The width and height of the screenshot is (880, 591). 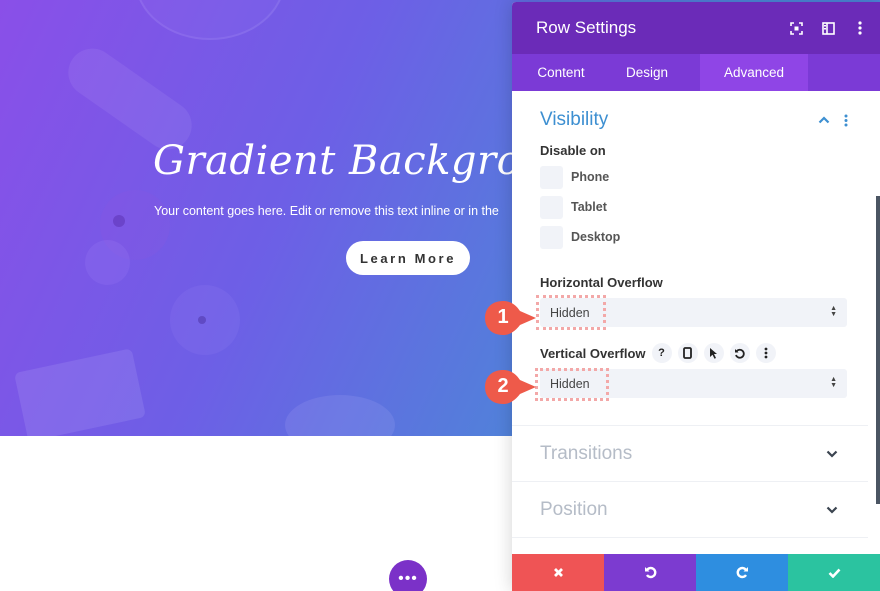 I want to click on fullscreen-icon, so click(x=796, y=28).